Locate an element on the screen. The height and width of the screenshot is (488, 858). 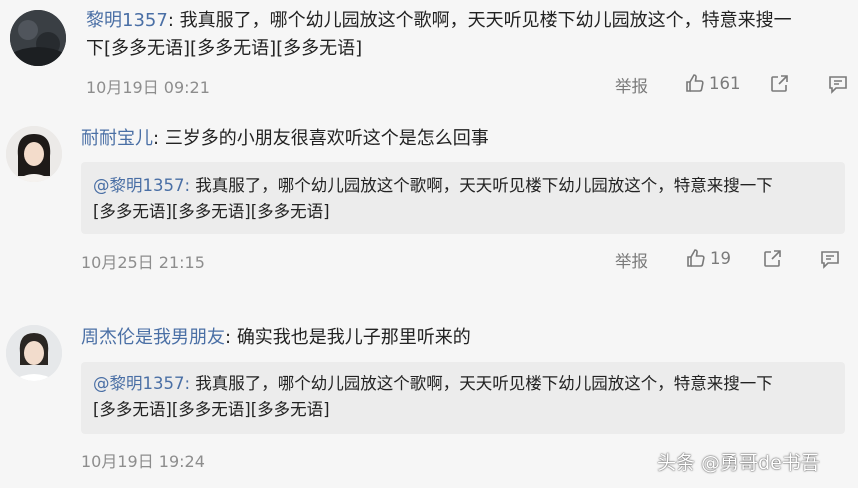
comment-date: 10月19日 09:21 is located at coordinates (148, 87).